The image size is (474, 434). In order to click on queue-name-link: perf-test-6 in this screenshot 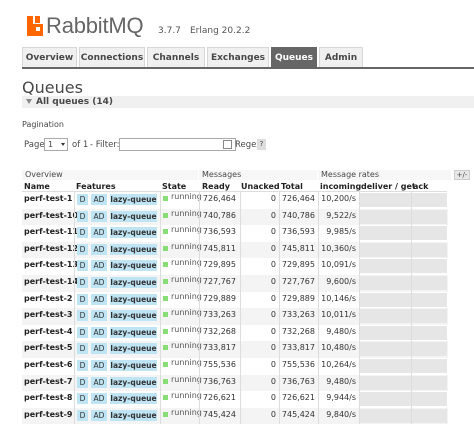, I will do `click(48, 366)`.